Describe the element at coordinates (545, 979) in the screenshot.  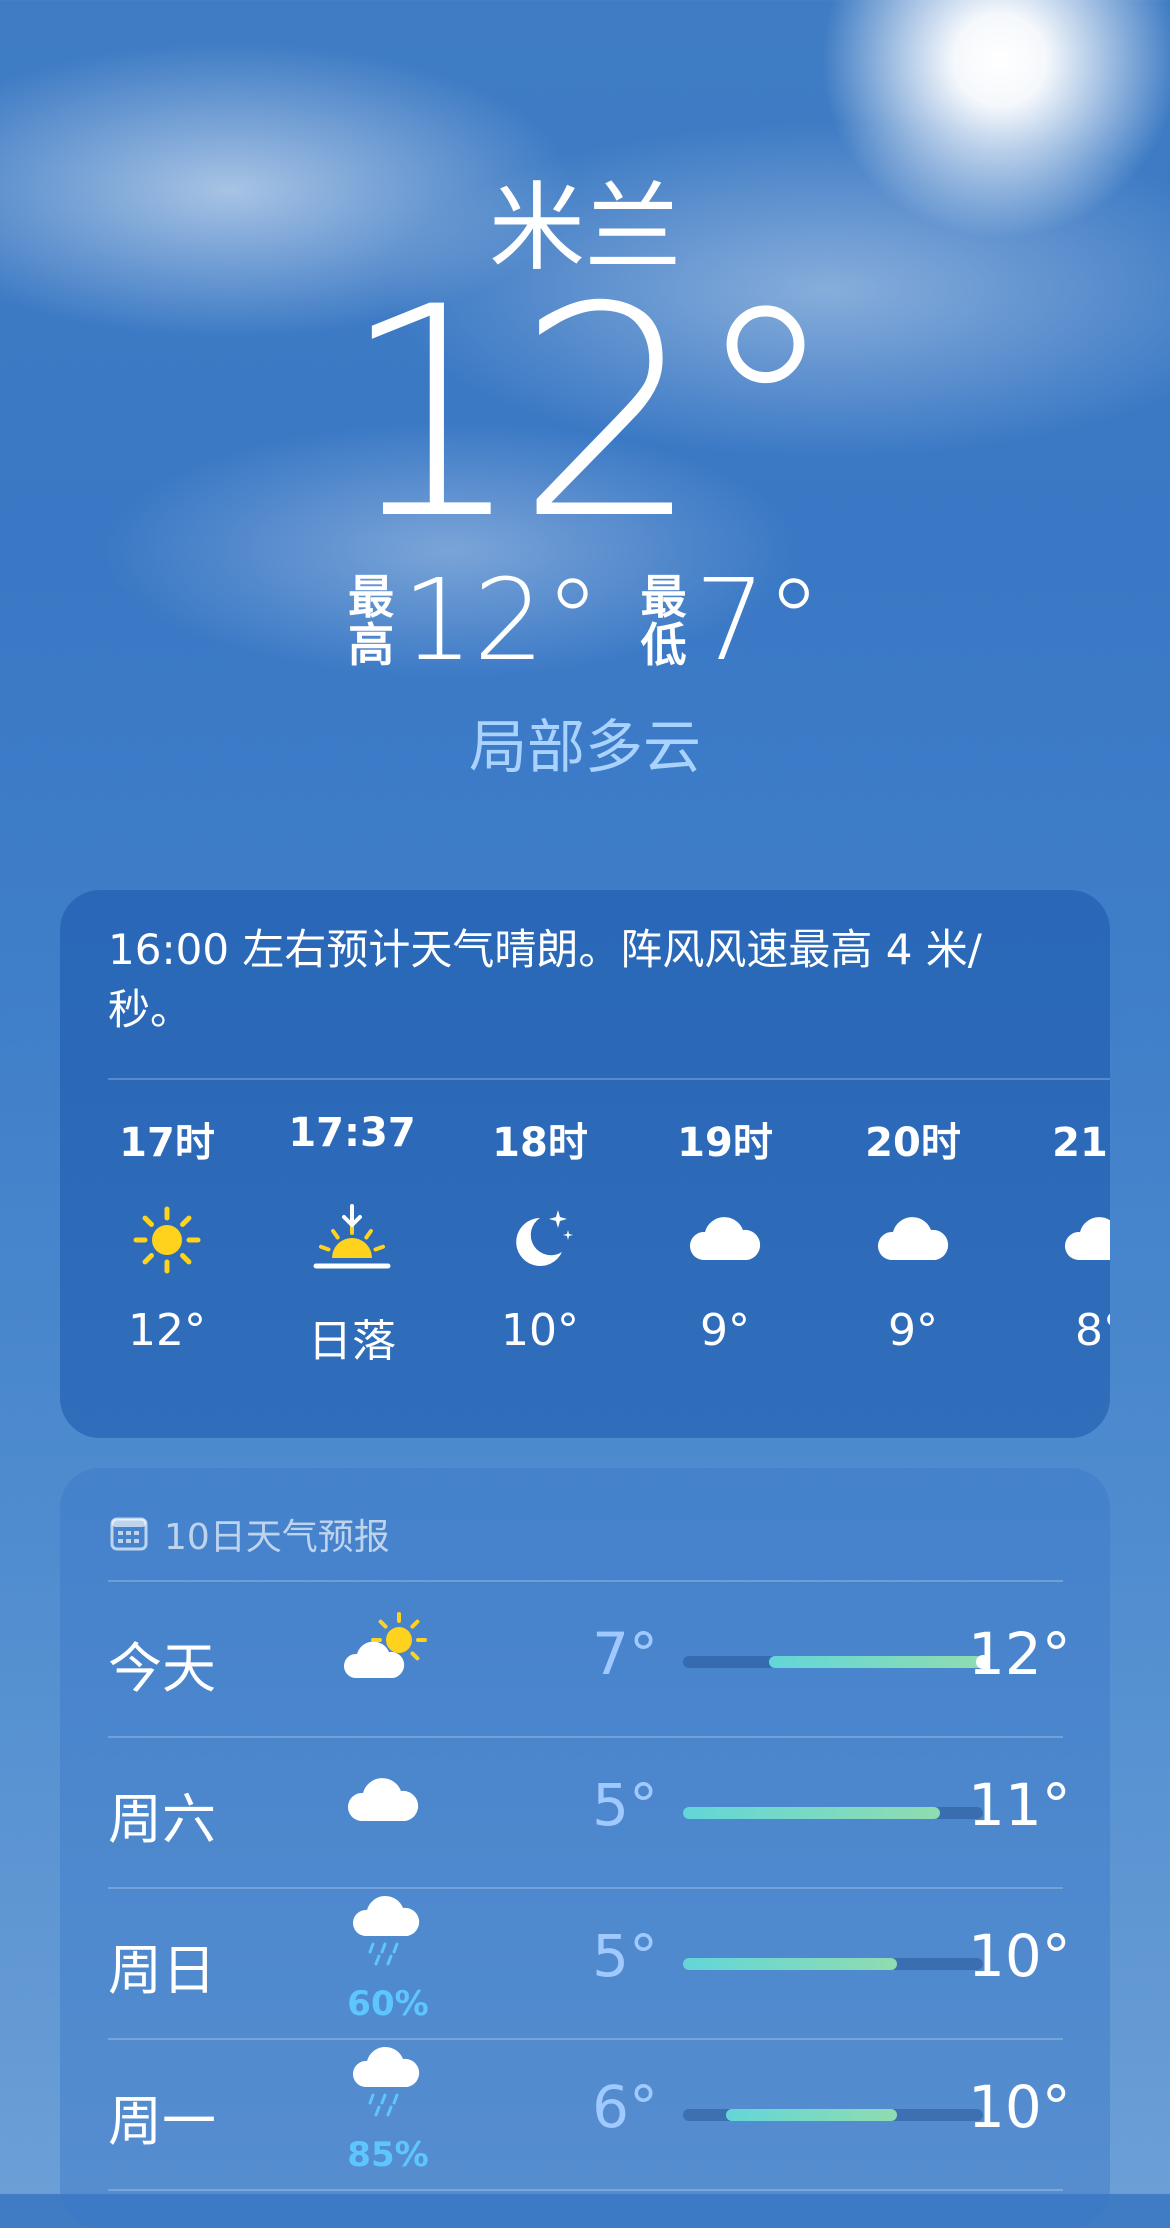
I see `forecast-summary: 16:00 左右预计天气晴朗。阵风风速最高 4 米/秒。` at that location.